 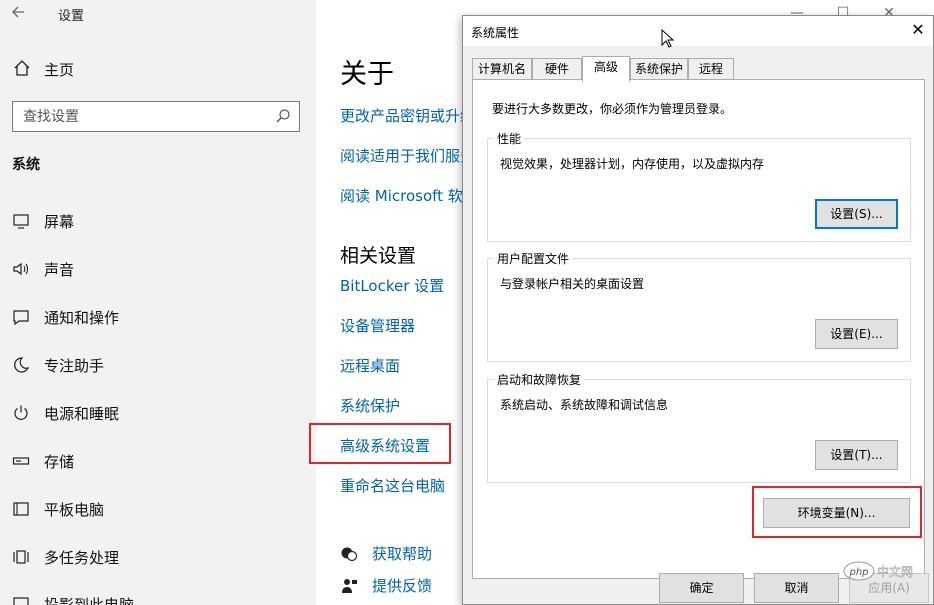 What do you see at coordinates (21, 269) in the screenshot?
I see `speaker-icon` at bounding box center [21, 269].